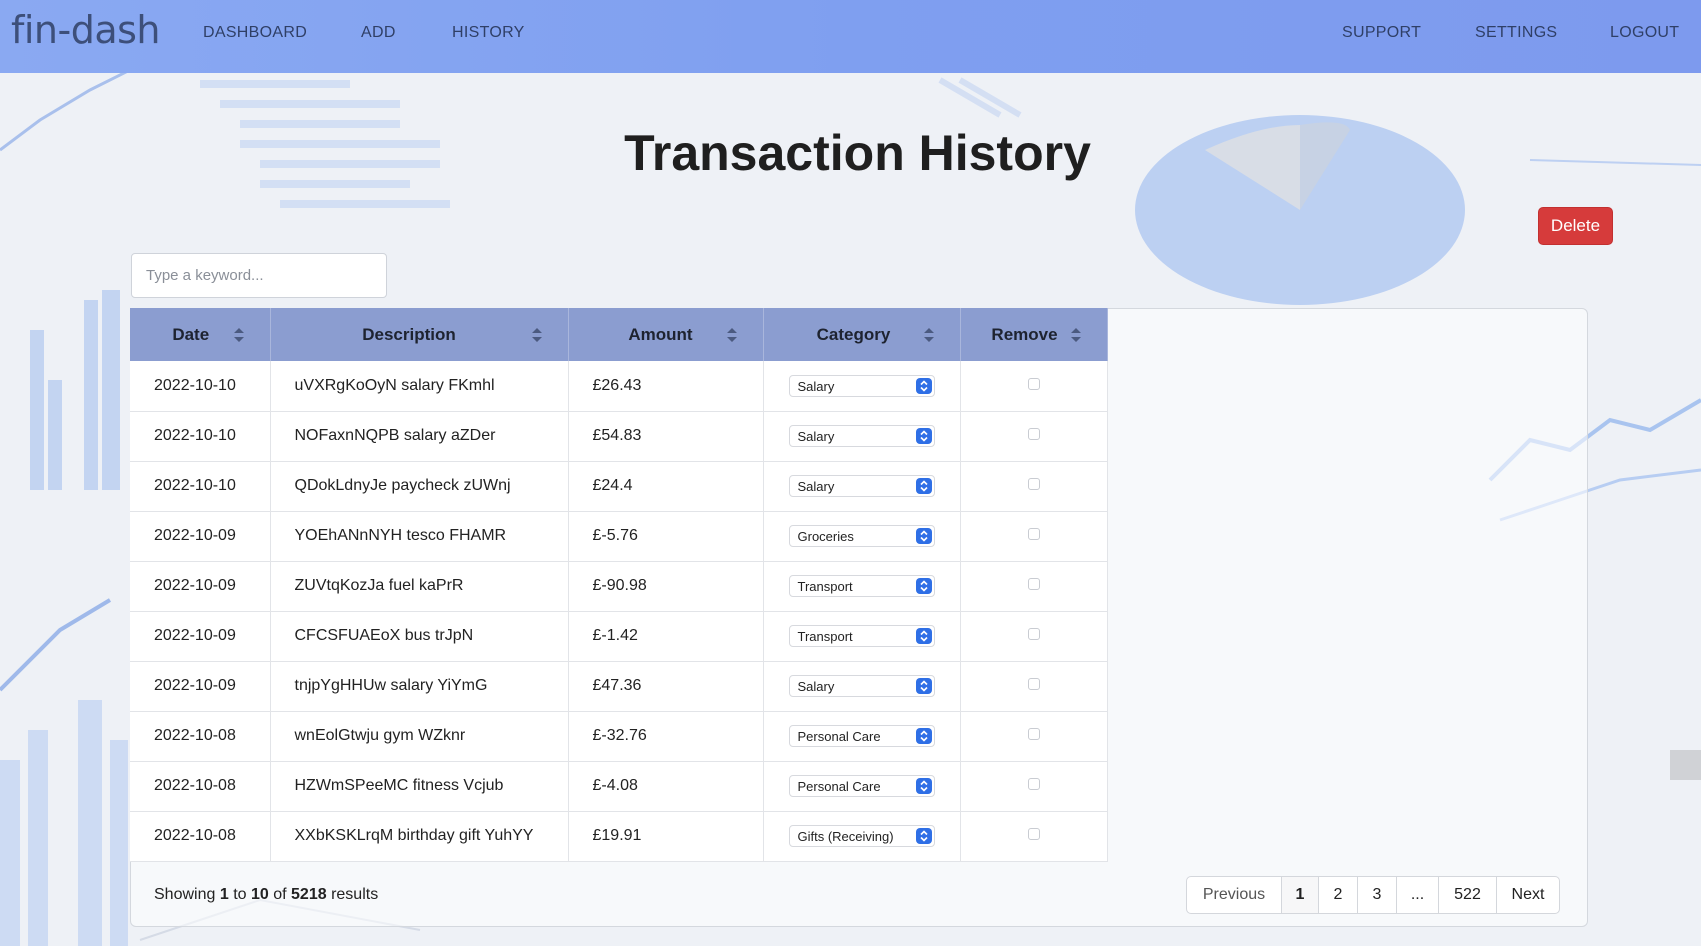 This screenshot has width=1701, height=946. What do you see at coordinates (666, 436) in the screenshot?
I see `cell-amount: £54.83` at bounding box center [666, 436].